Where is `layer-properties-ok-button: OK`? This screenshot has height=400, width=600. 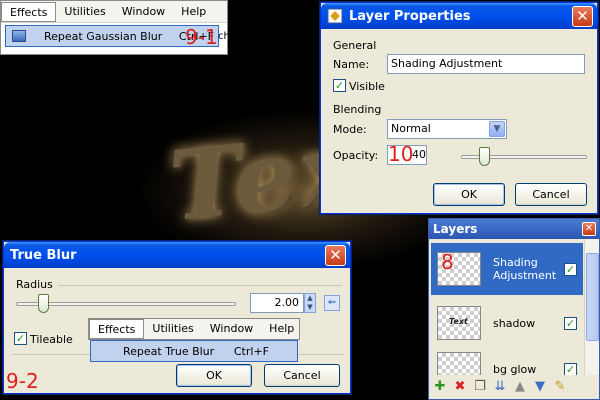 layer-properties-ok-button: OK is located at coordinates (469, 194).